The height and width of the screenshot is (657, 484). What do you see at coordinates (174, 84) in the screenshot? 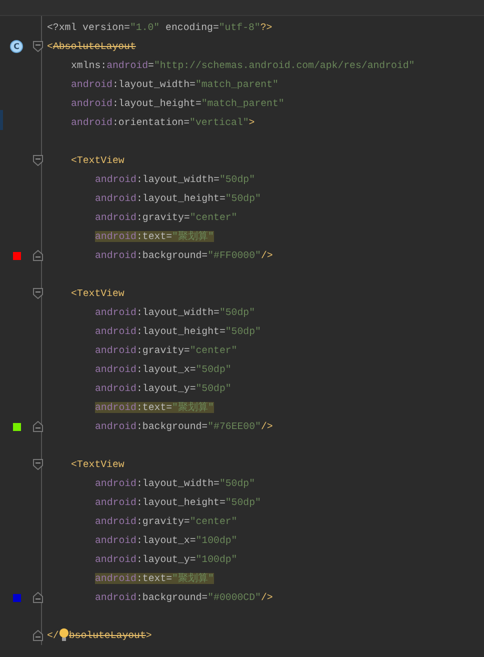
I see `code-line: android:layout_width="match_parent"` at bounding box center [174, 84].